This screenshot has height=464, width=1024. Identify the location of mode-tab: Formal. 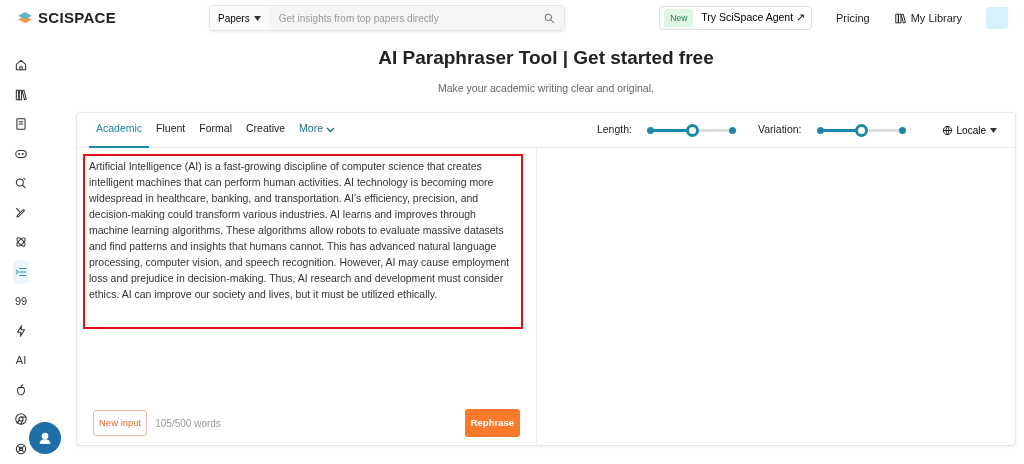
(215, 130).